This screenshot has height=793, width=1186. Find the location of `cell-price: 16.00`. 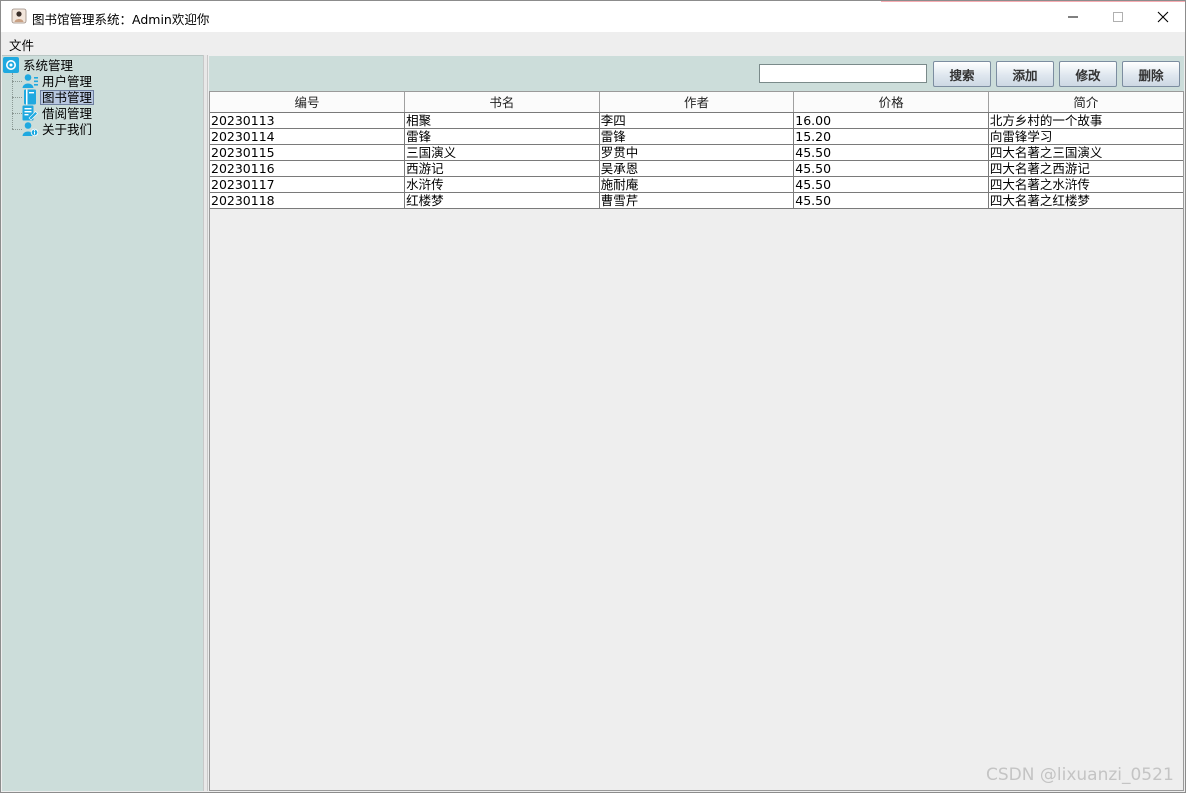

cell-price: 16.00 is located at coordinates (891, 120).